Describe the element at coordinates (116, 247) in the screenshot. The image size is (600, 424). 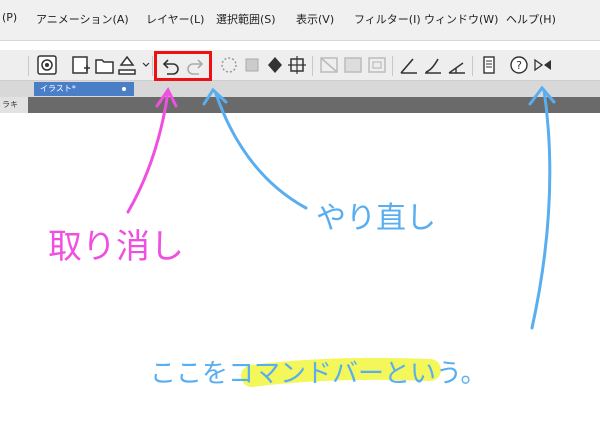
I see `undo-annotation-text: 取り消し` at that location.